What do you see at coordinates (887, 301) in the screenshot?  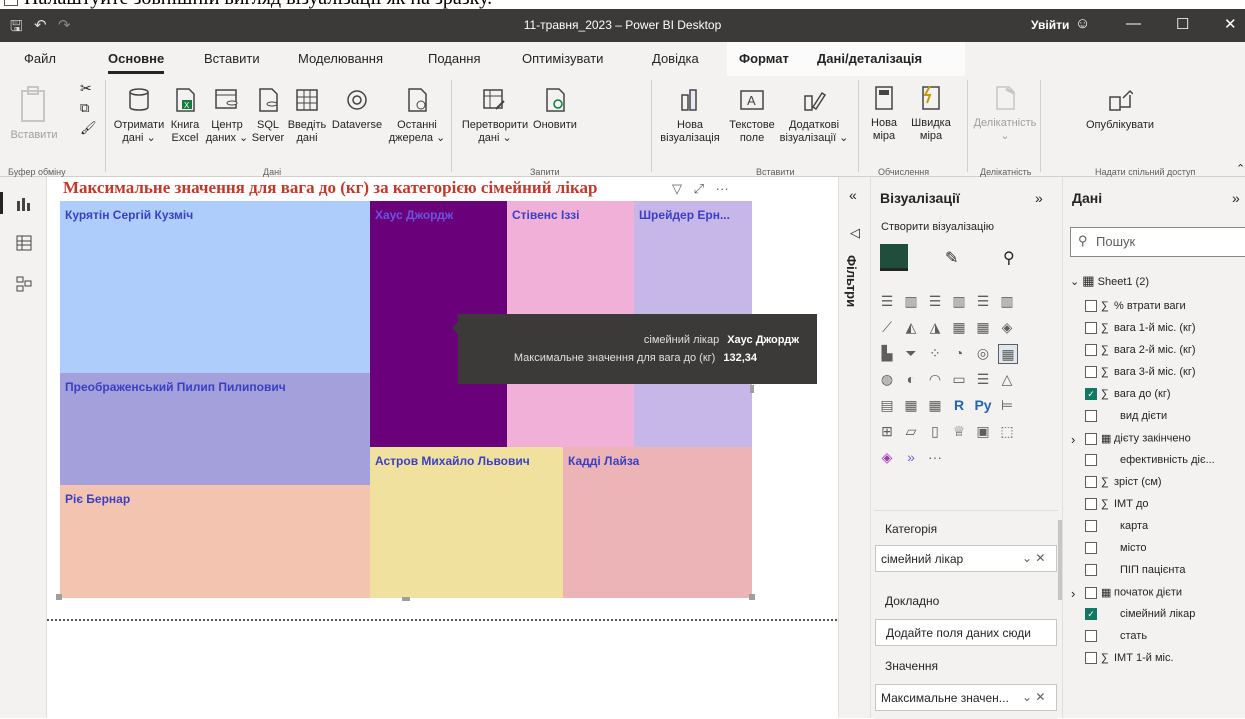 I see `stacked-bar-icon: ☰` at bounding box center [887, 301].